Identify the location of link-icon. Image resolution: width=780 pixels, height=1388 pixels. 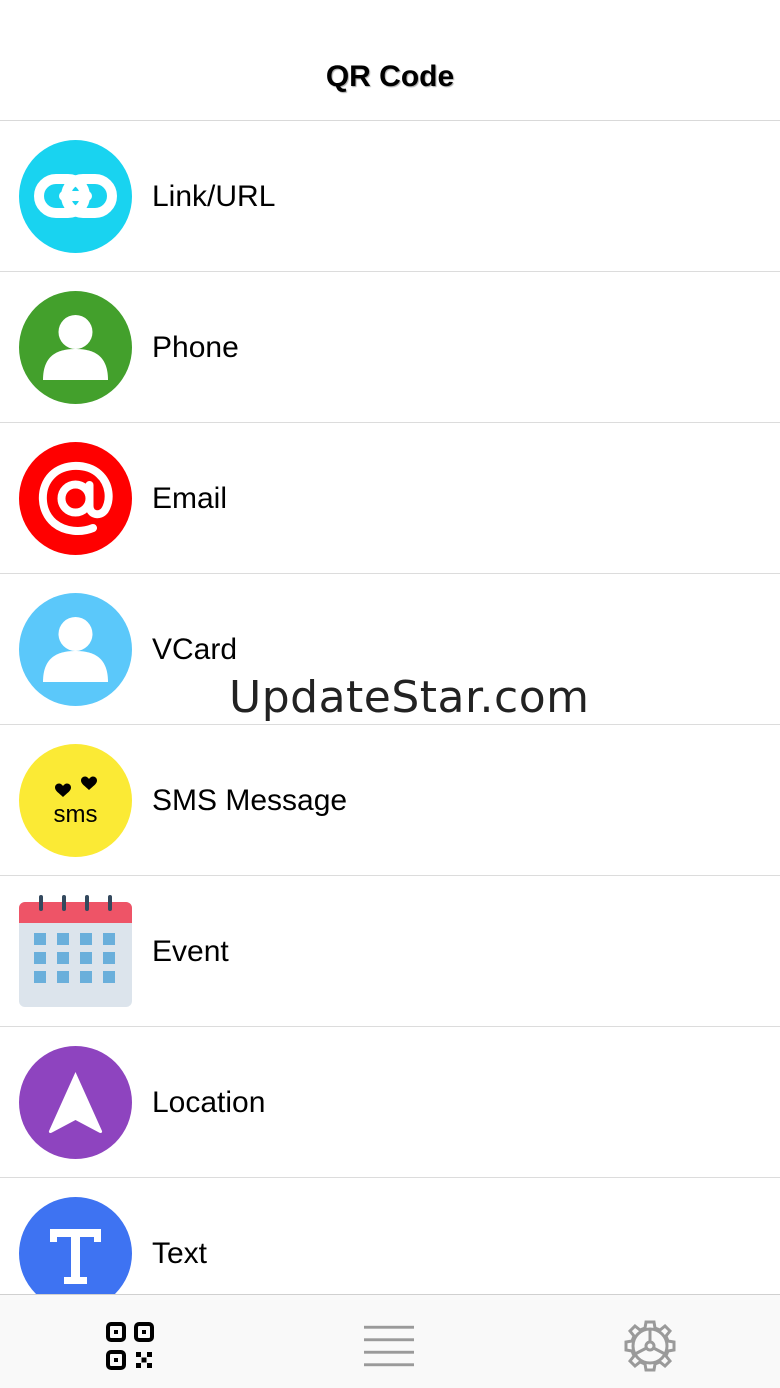
(75, 196).